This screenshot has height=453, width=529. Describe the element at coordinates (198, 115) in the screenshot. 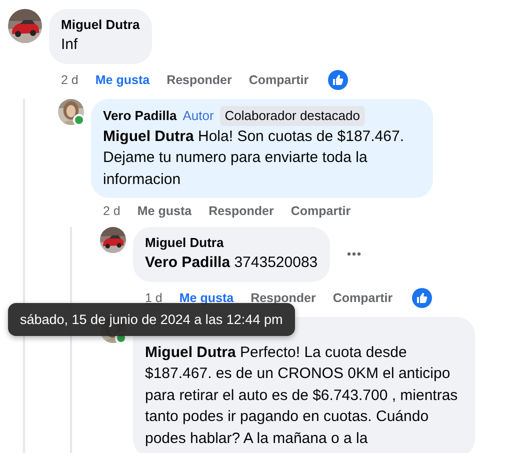

I see `author-label: Autor` at that location.